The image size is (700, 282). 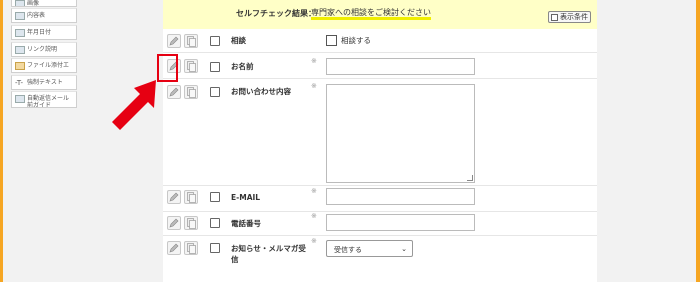 I want to click on banner-label: セルフチェック結果：, so click(x=276, y=13).